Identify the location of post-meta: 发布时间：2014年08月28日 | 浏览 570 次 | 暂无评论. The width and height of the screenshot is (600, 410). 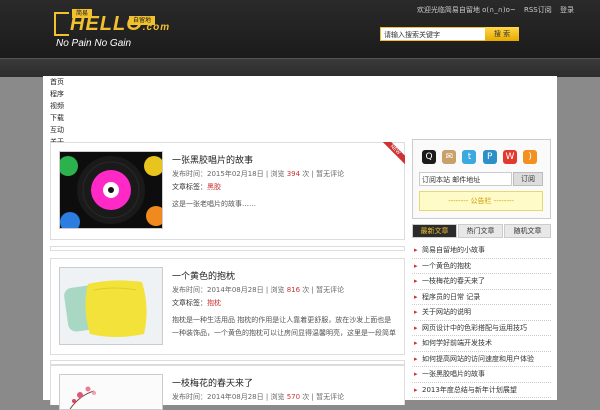
(258, 397).